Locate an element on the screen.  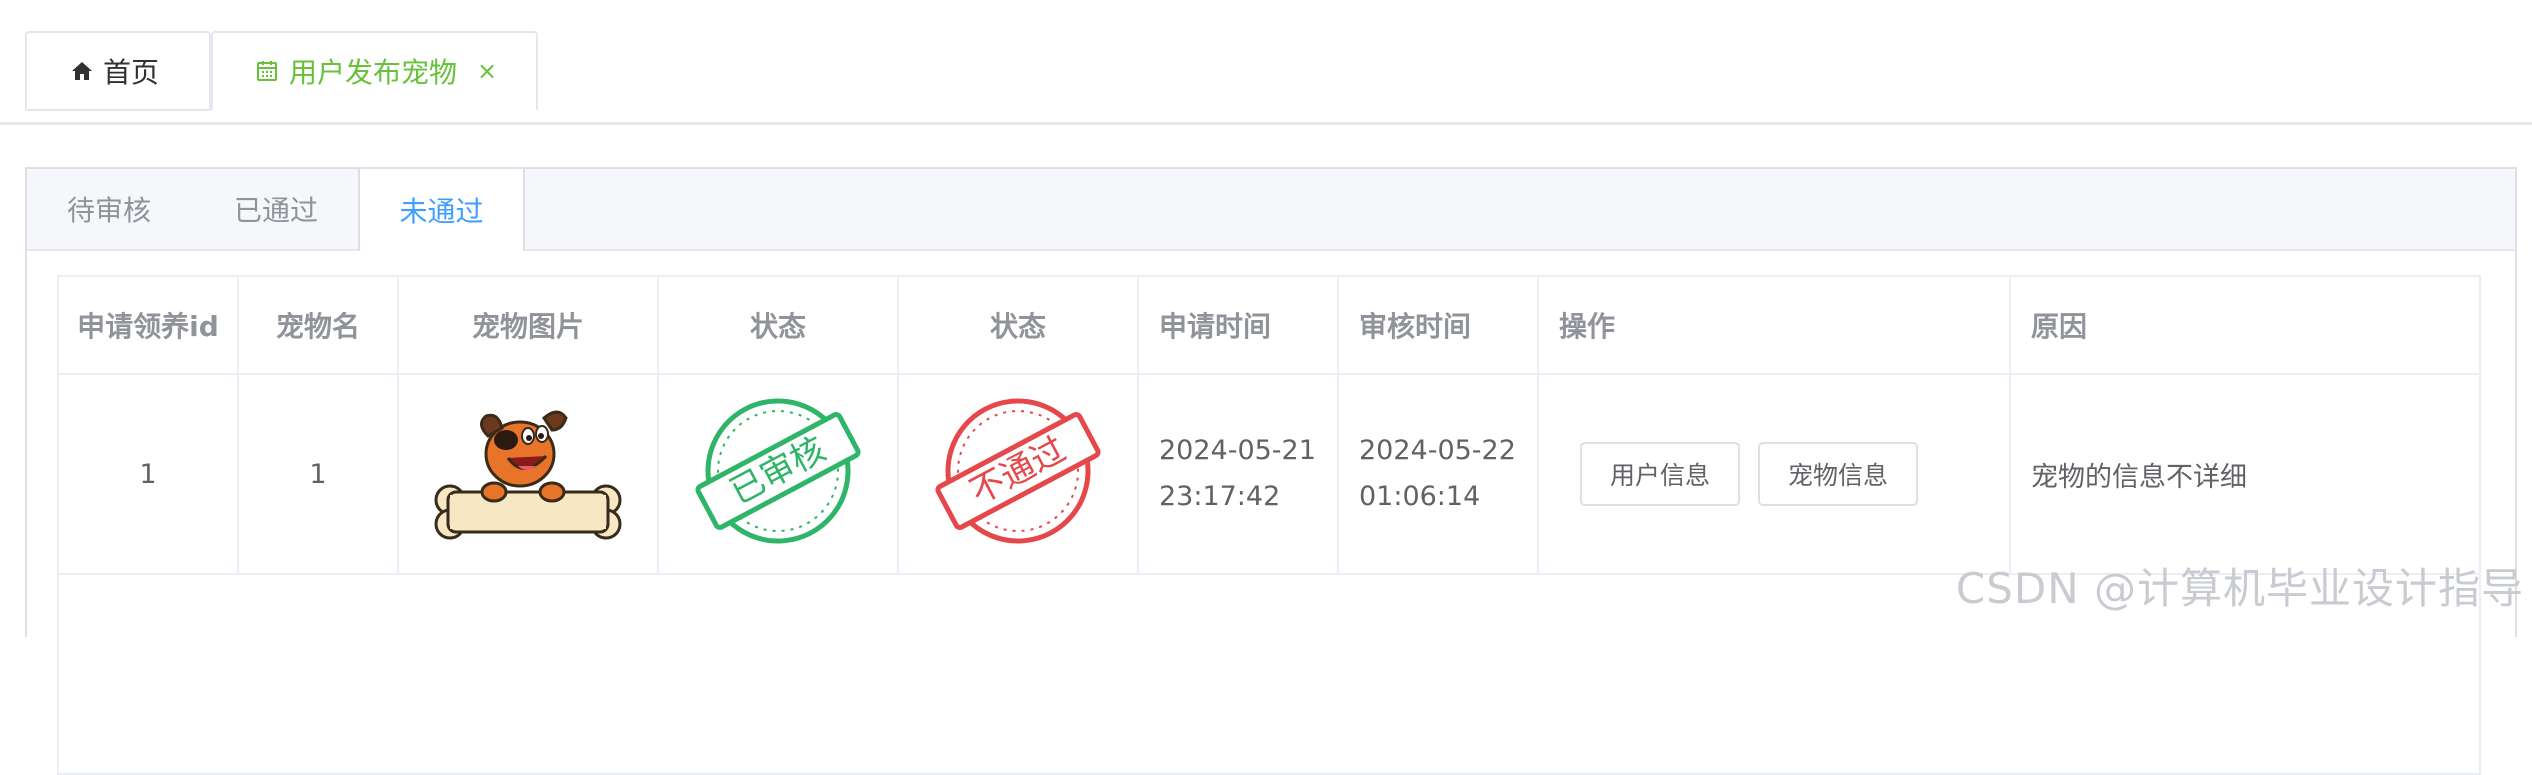
cell-apply-time: 2024-05-21 23:17:42 is located at coordinates (1238, 474).